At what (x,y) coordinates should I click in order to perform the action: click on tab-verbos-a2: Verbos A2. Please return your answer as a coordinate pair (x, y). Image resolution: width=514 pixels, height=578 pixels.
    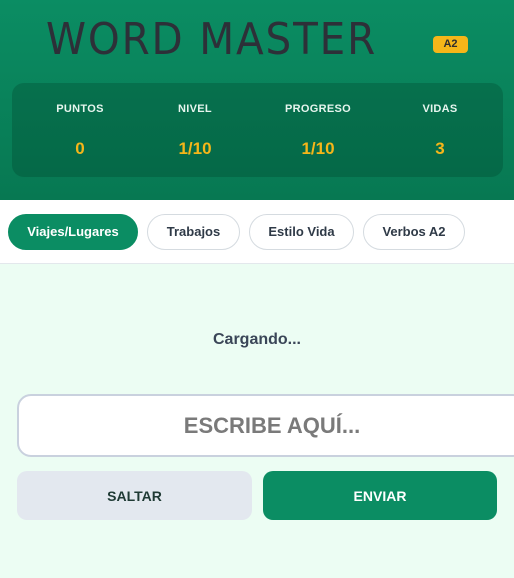
    Looking at the image, I should click on (414, 232).